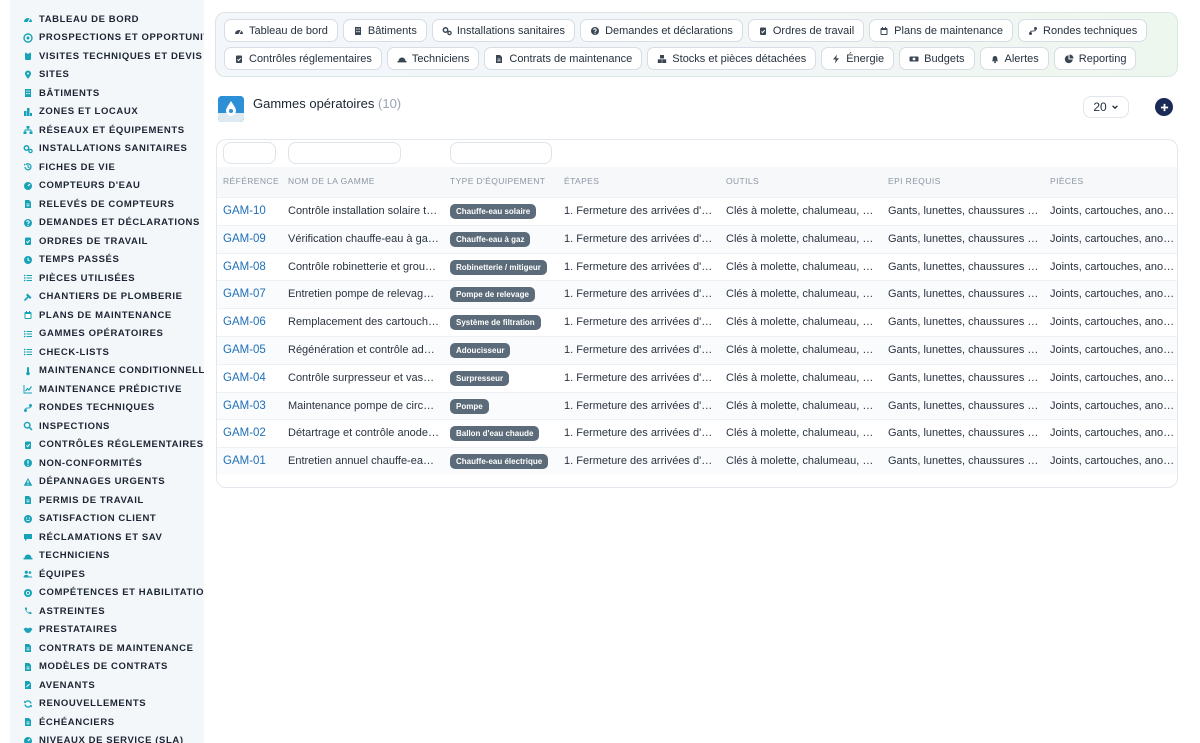 The height and width of the screenshot is (743, 1200). What do you see at coordinates (107, 204) in the screenshot?
I see `sidebar-item: Relevés de compteurs` at bounding box center [107, 204].